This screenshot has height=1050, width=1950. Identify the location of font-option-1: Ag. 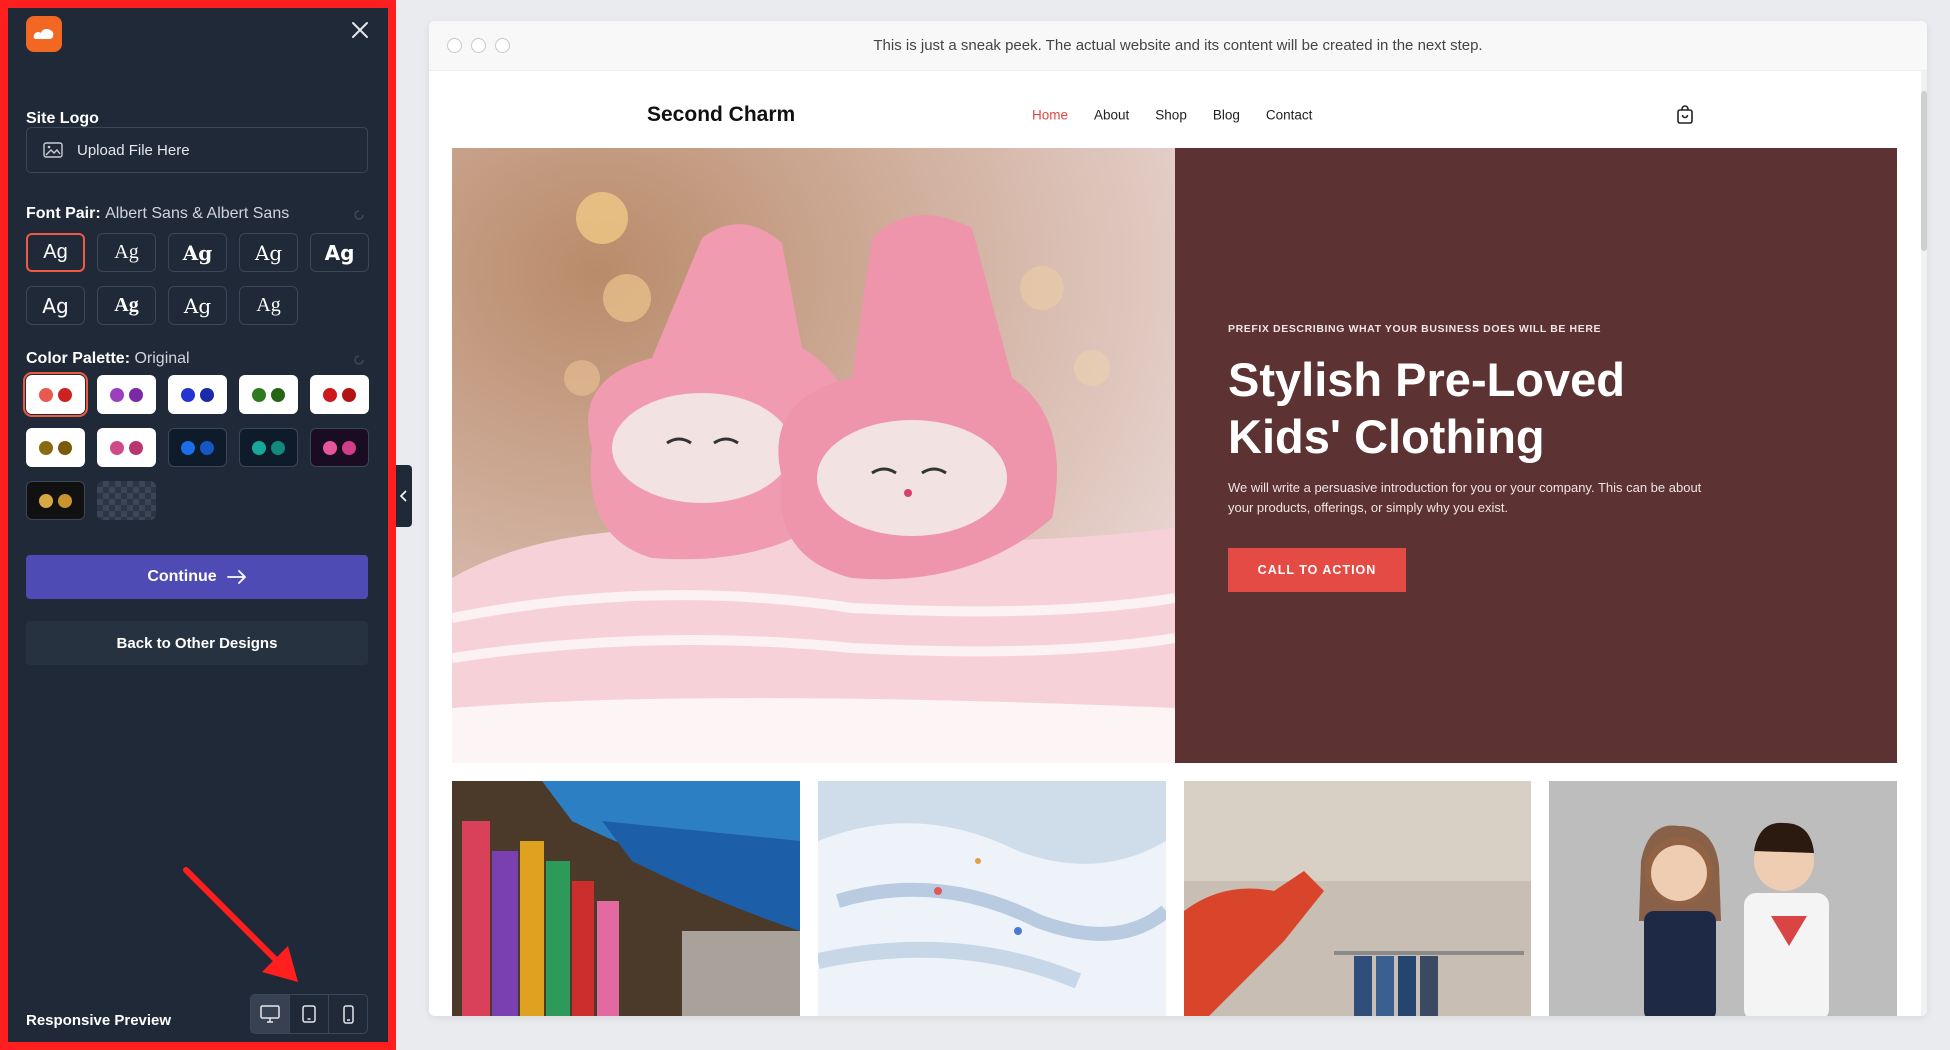
(55, 252).